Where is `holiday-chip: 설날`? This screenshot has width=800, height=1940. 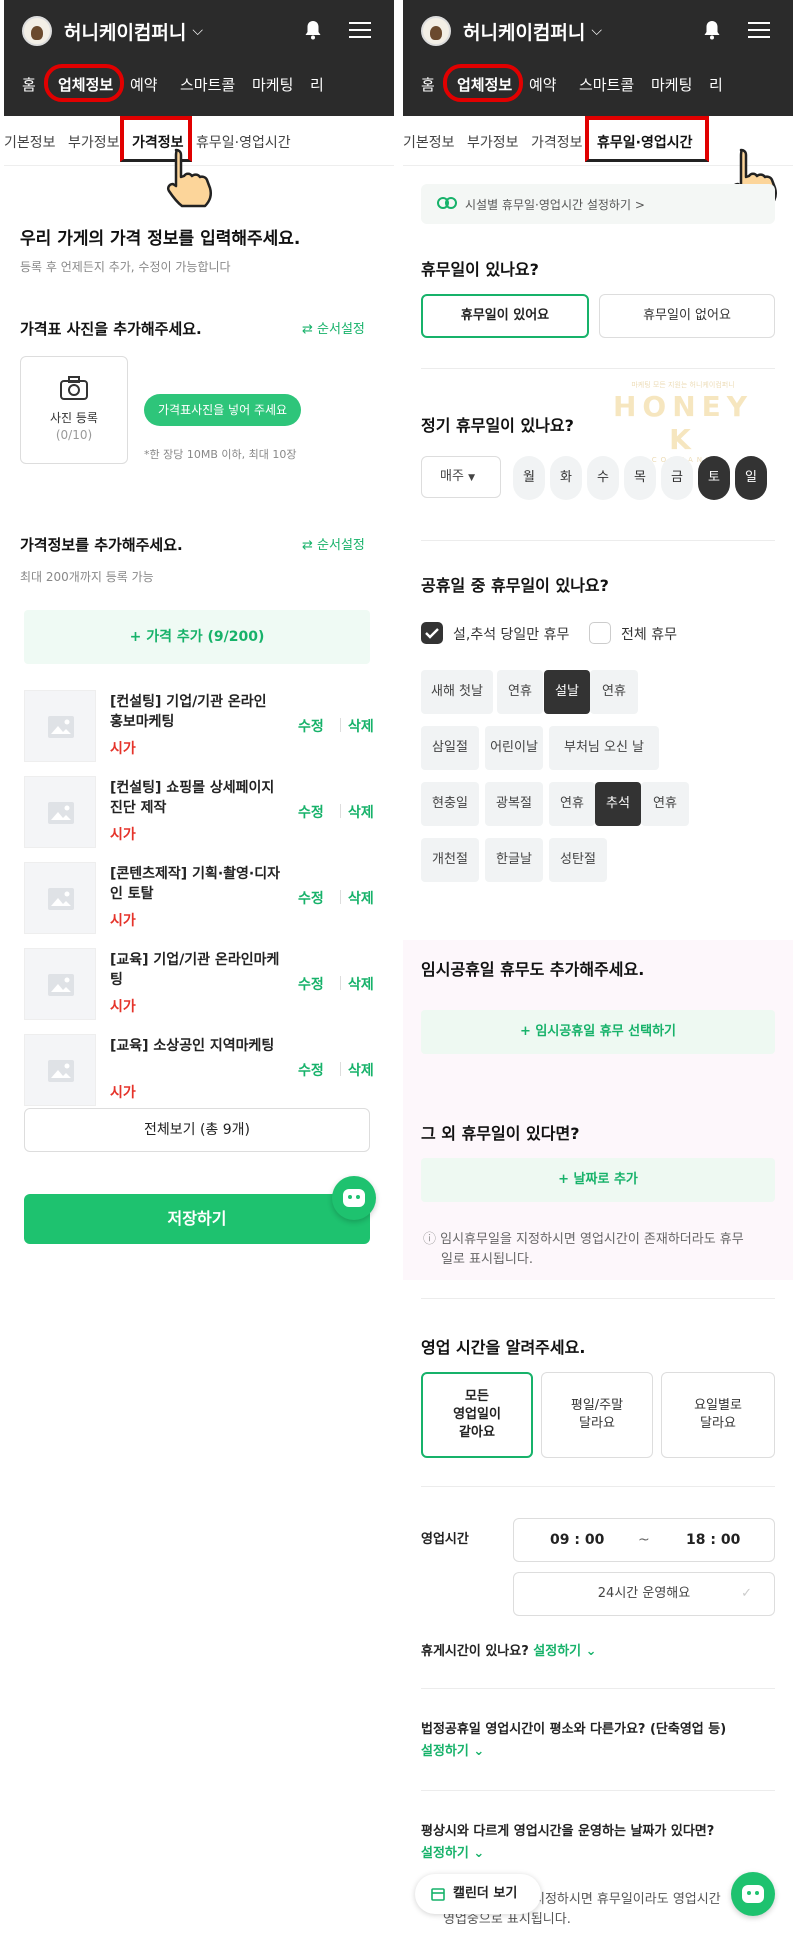
holiday-chip: 설날 is located at coordinates (567, 692).